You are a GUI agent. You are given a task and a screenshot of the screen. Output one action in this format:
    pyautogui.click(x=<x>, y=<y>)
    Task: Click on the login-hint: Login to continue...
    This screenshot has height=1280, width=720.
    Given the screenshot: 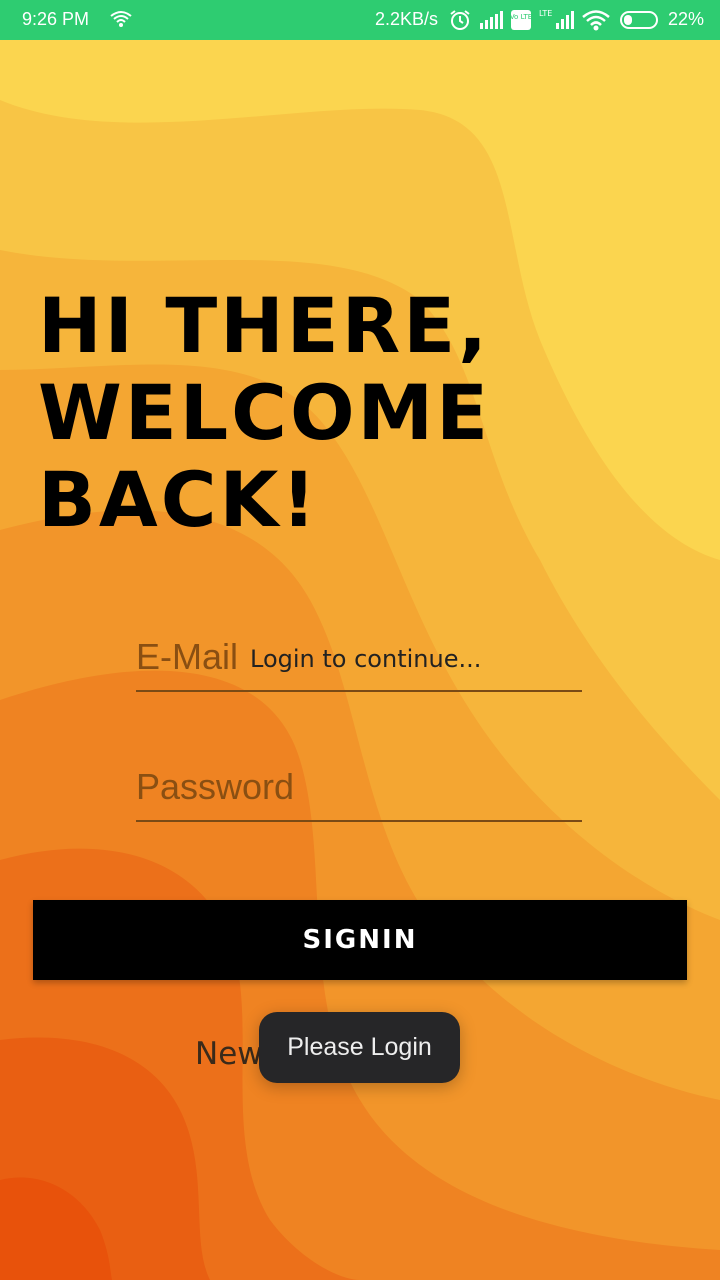 What is the action you would take?
    pyautogui.click(x=366, y=659)
    